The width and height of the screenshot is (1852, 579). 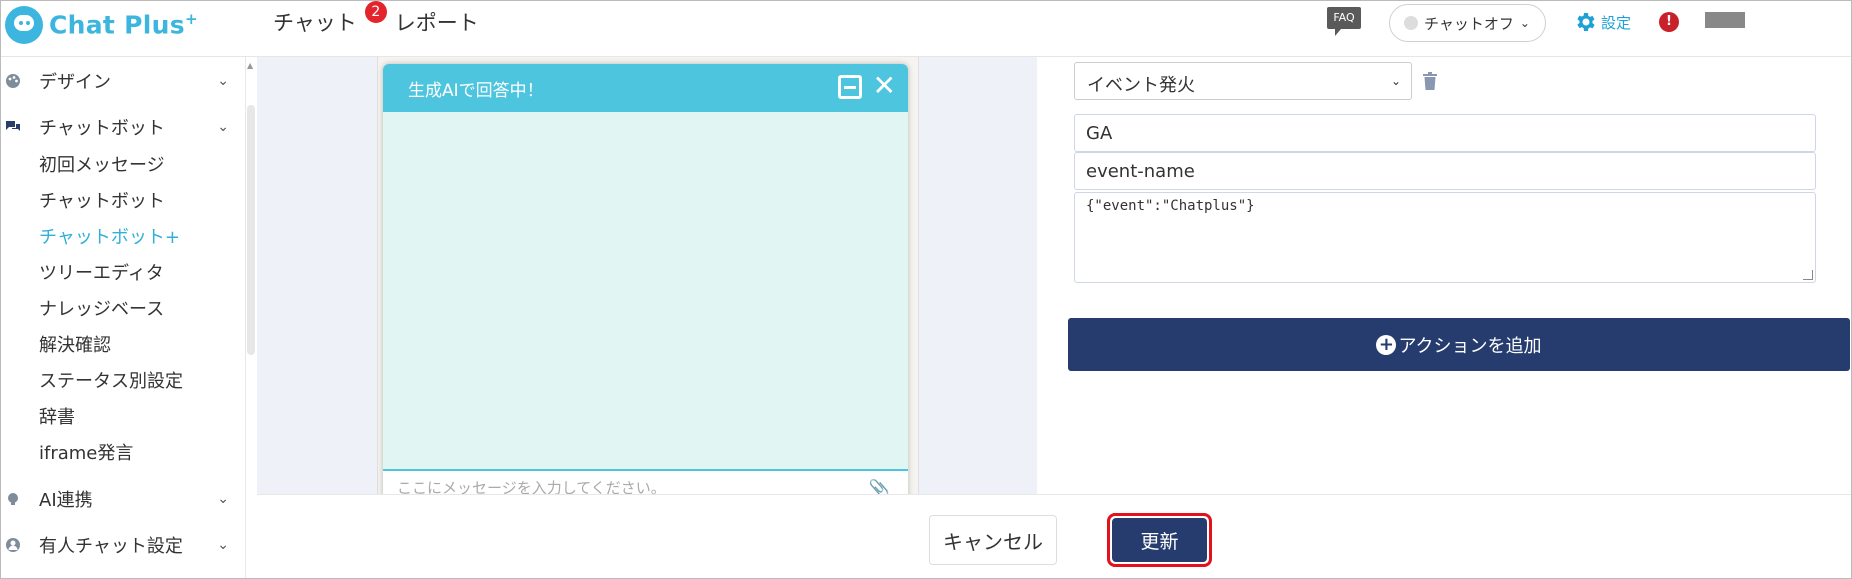 I want to click on chat-count-badge: 2, so click(x=375, y=12).